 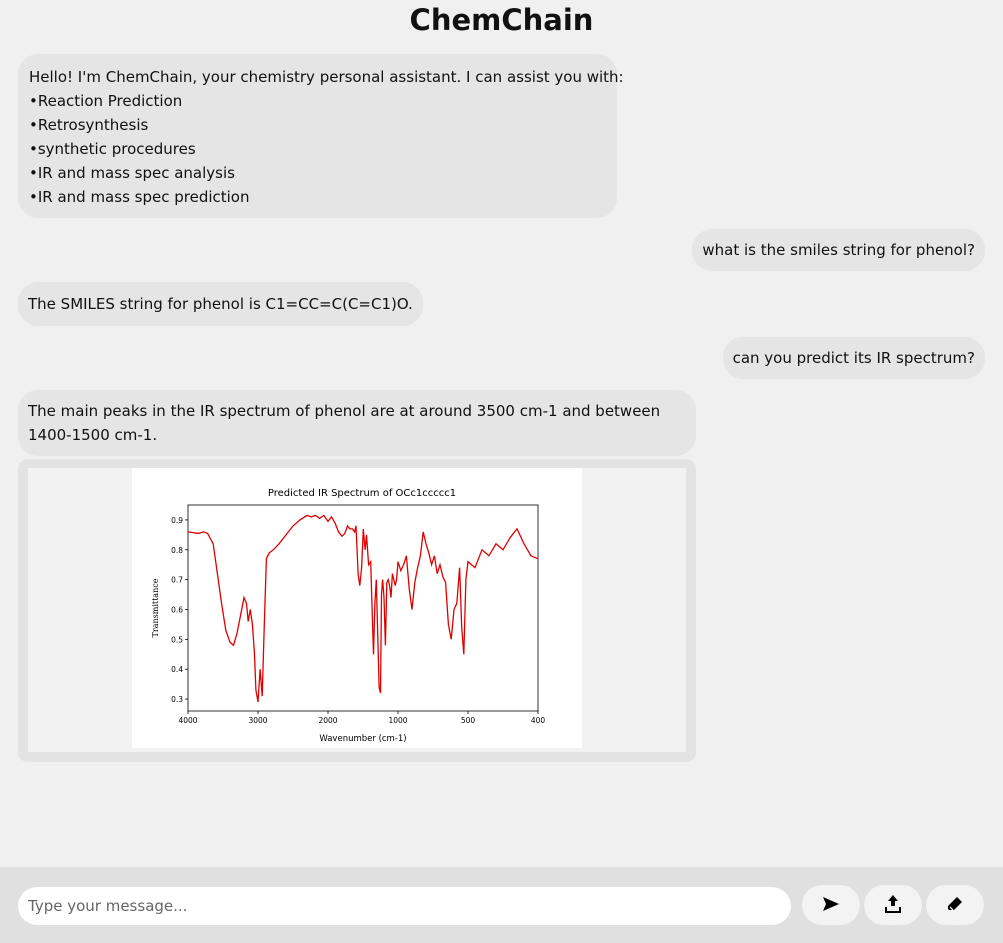 I want to click on x-tick-label: 3000, so click(x=257, y=720).